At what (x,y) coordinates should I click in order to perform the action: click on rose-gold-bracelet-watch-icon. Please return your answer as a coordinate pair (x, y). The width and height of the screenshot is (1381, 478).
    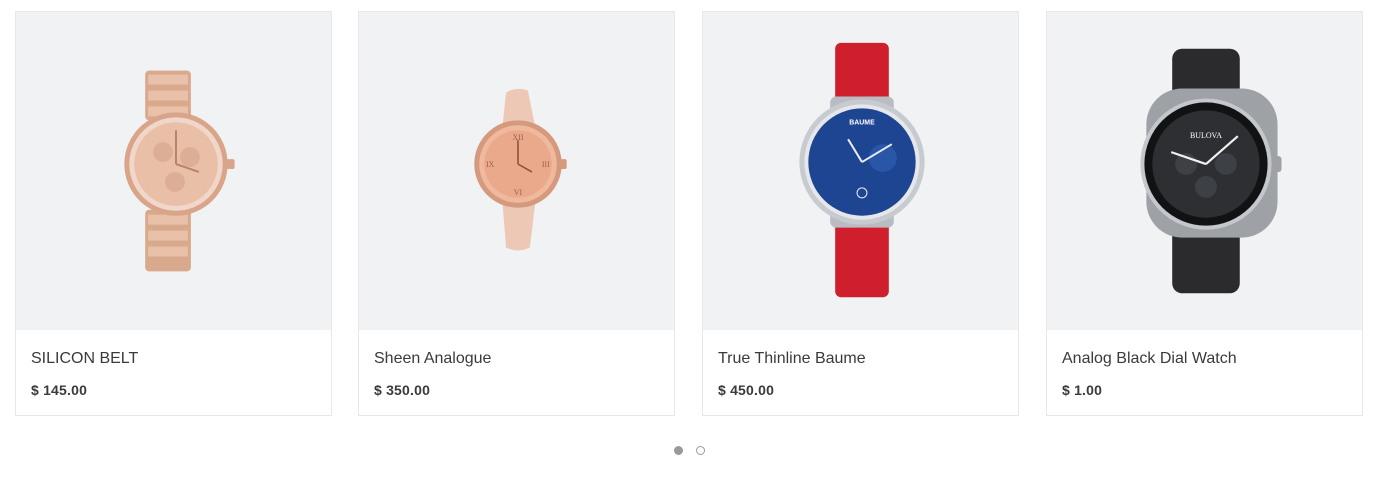
    Looking at the image, I should click on (179, 171).